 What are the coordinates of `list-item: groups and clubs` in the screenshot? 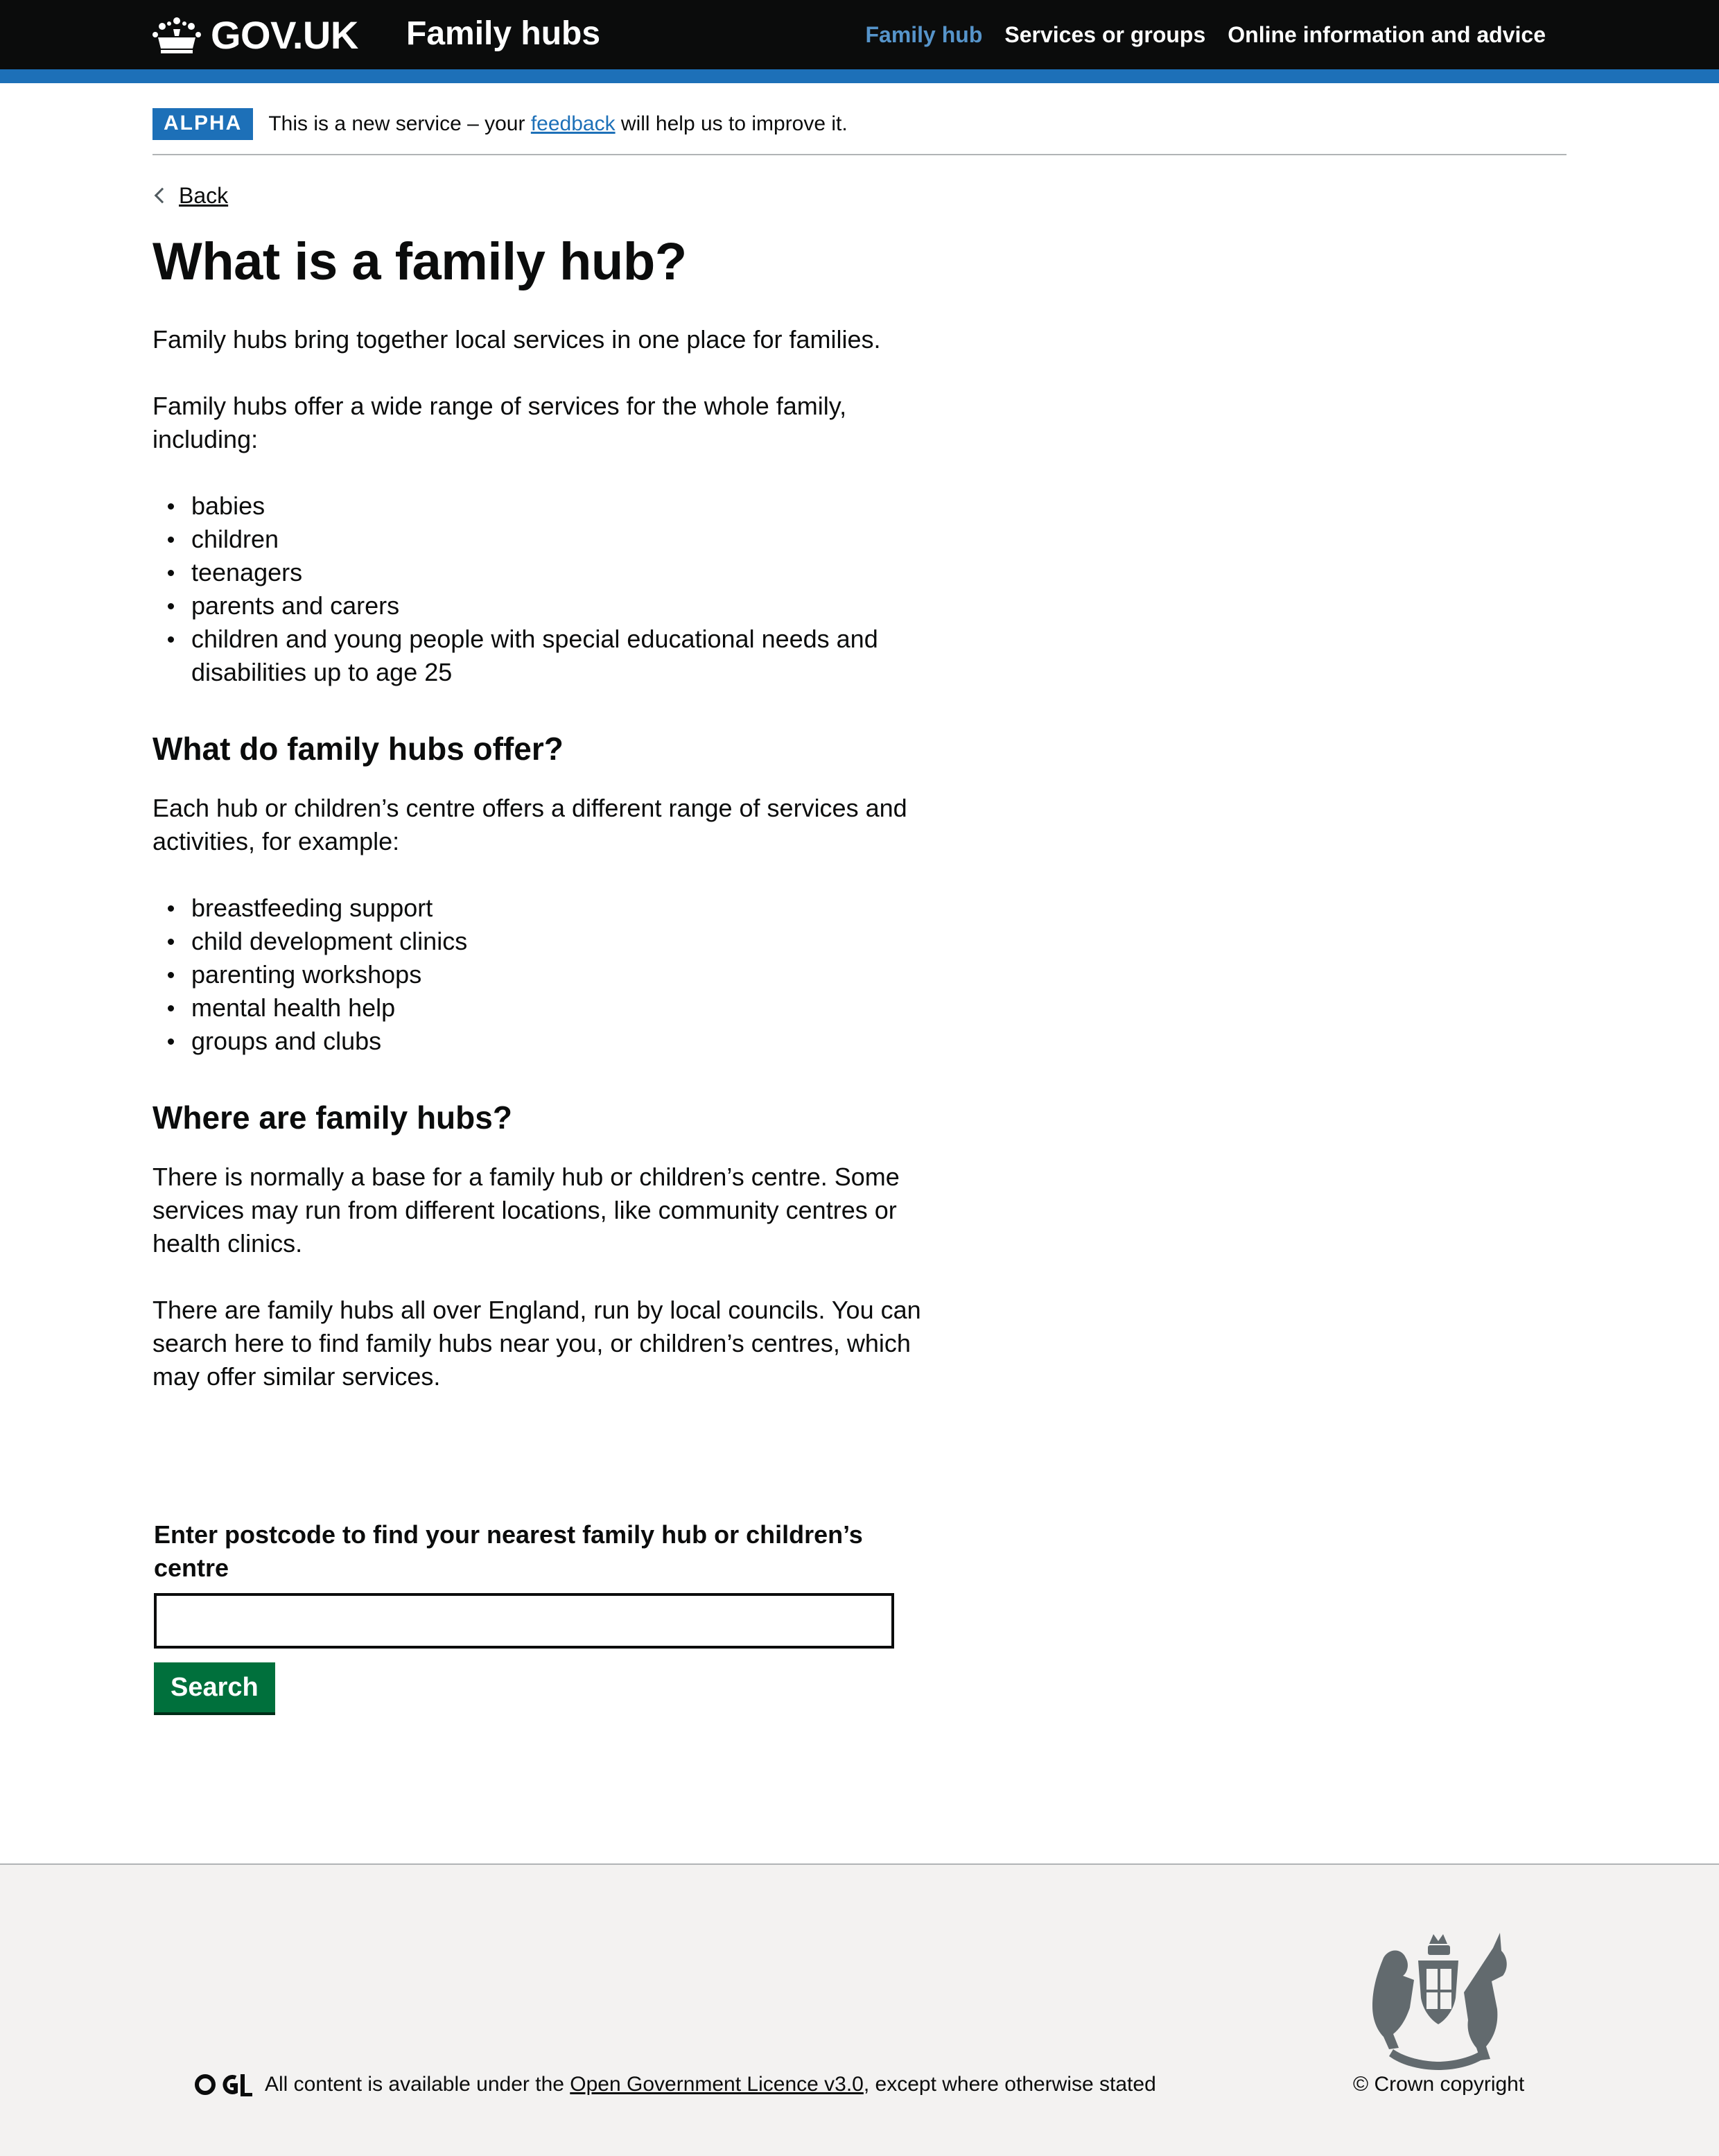 It's located at (544, 1041).